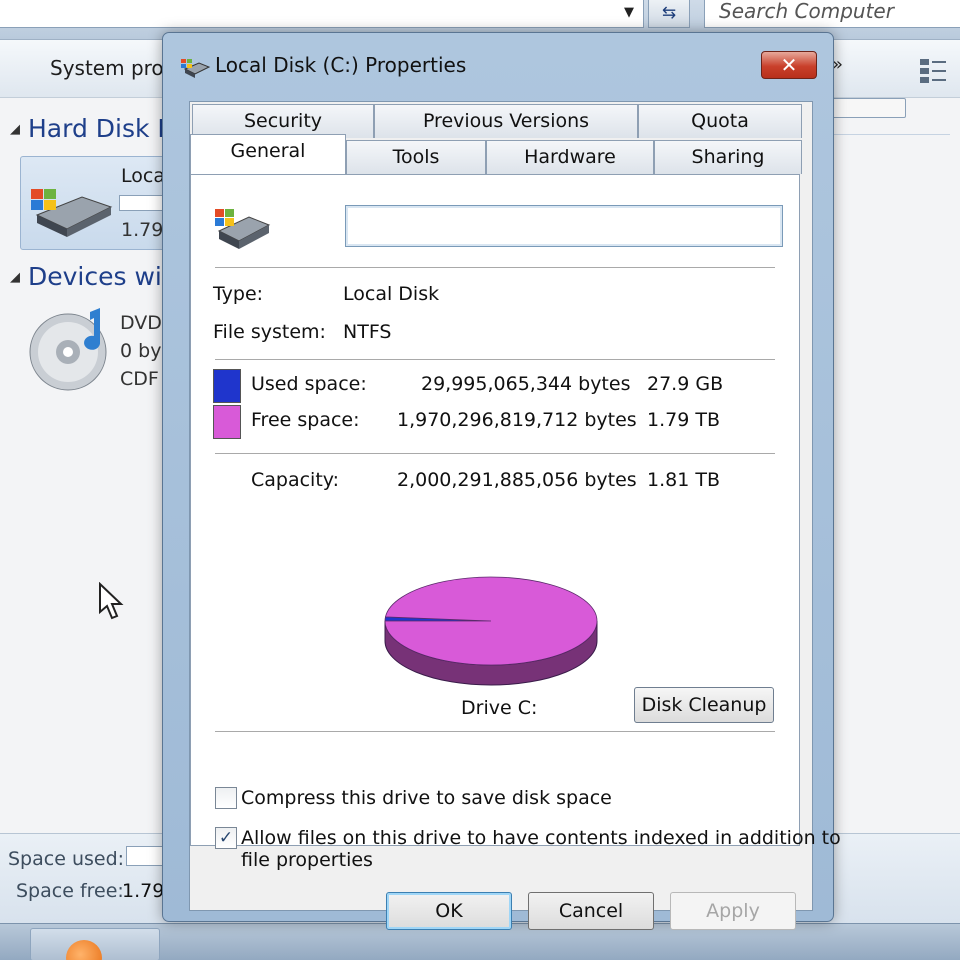 The image size is (960, 960). What do you see at coordinates (416, 157) in the screenshot?
I see `tab-tools: Tools` at bounding box center [416, 157].